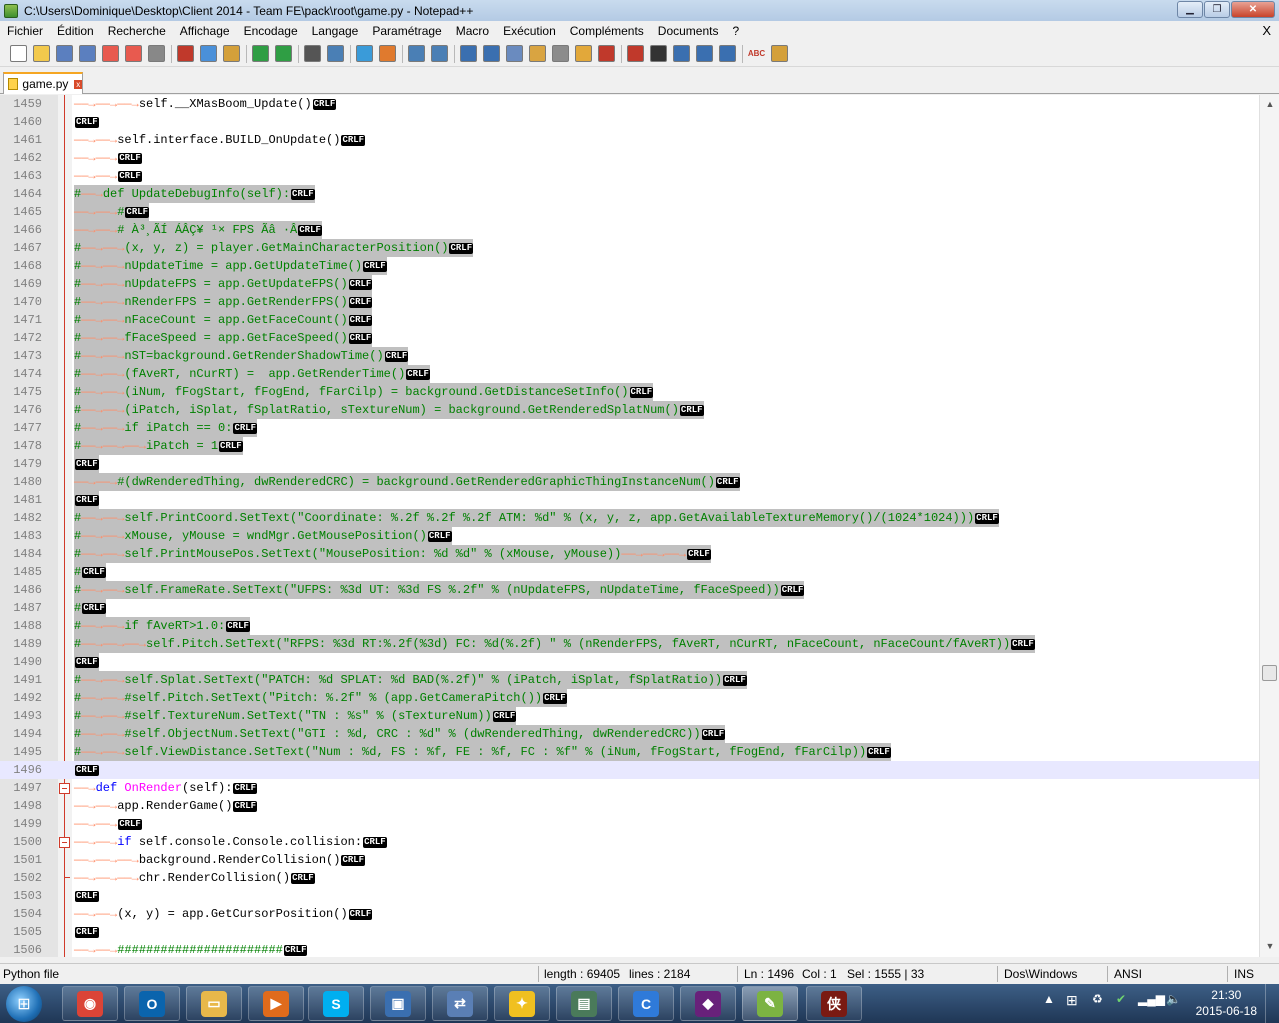  I want to click on menu-item: Exécution, so click(529, 31).